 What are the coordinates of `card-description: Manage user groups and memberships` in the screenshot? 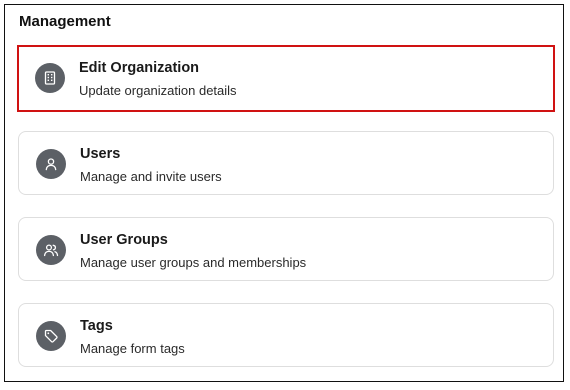 It's located at (193, 262).